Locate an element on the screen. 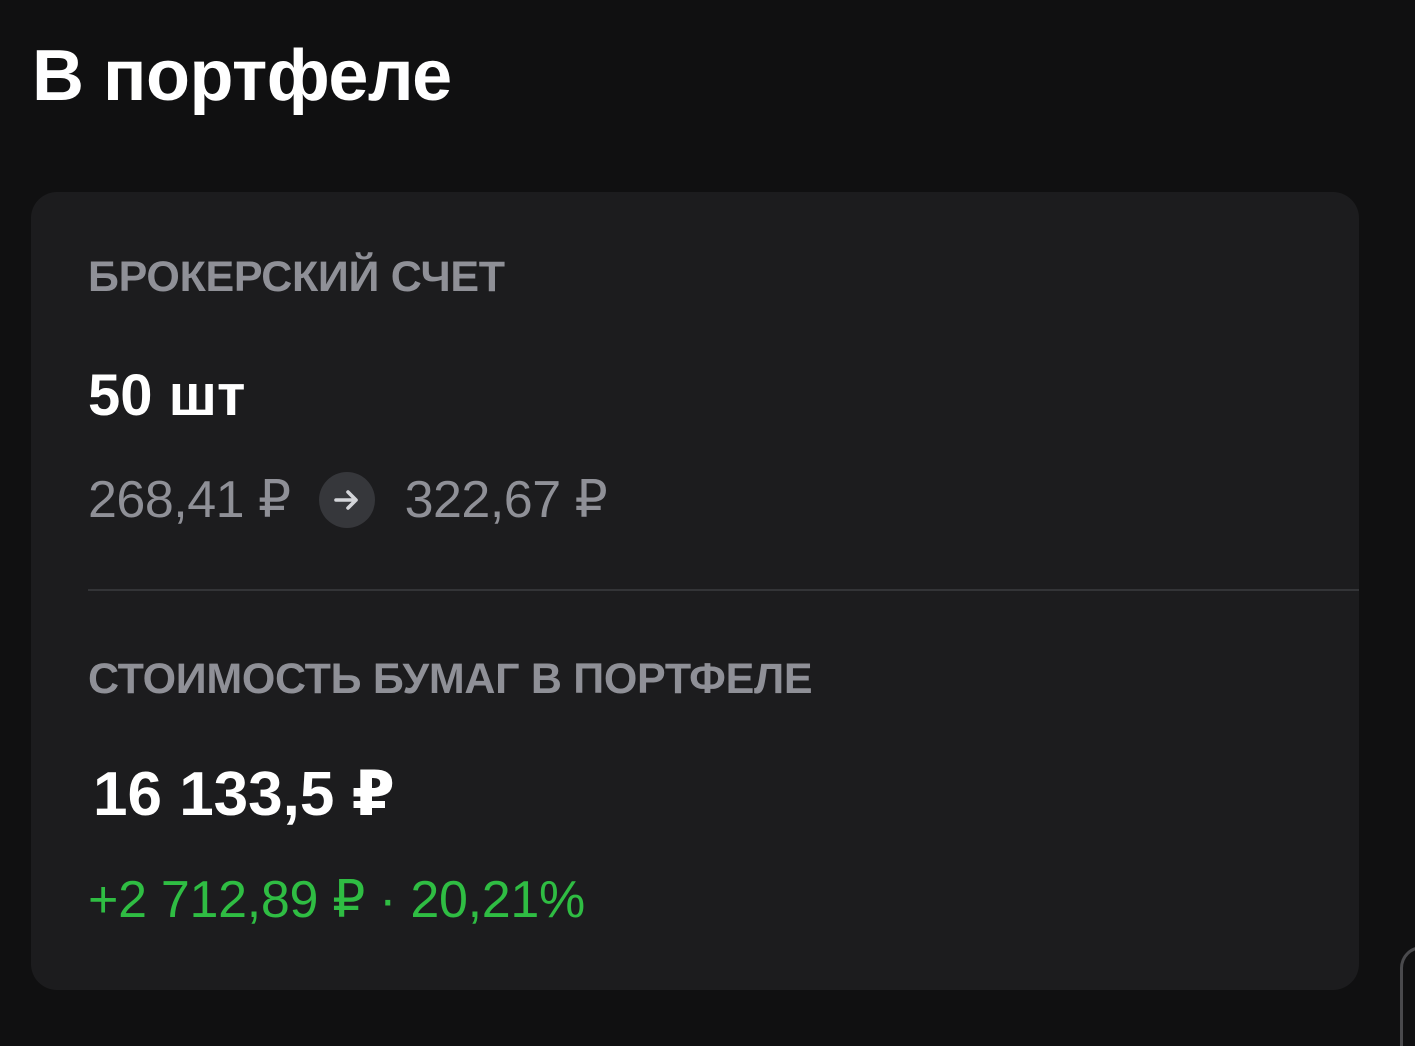 This screenshot has width=1415, height=1046. quantity-value: 50 шт is located at coordinates (167, 395).